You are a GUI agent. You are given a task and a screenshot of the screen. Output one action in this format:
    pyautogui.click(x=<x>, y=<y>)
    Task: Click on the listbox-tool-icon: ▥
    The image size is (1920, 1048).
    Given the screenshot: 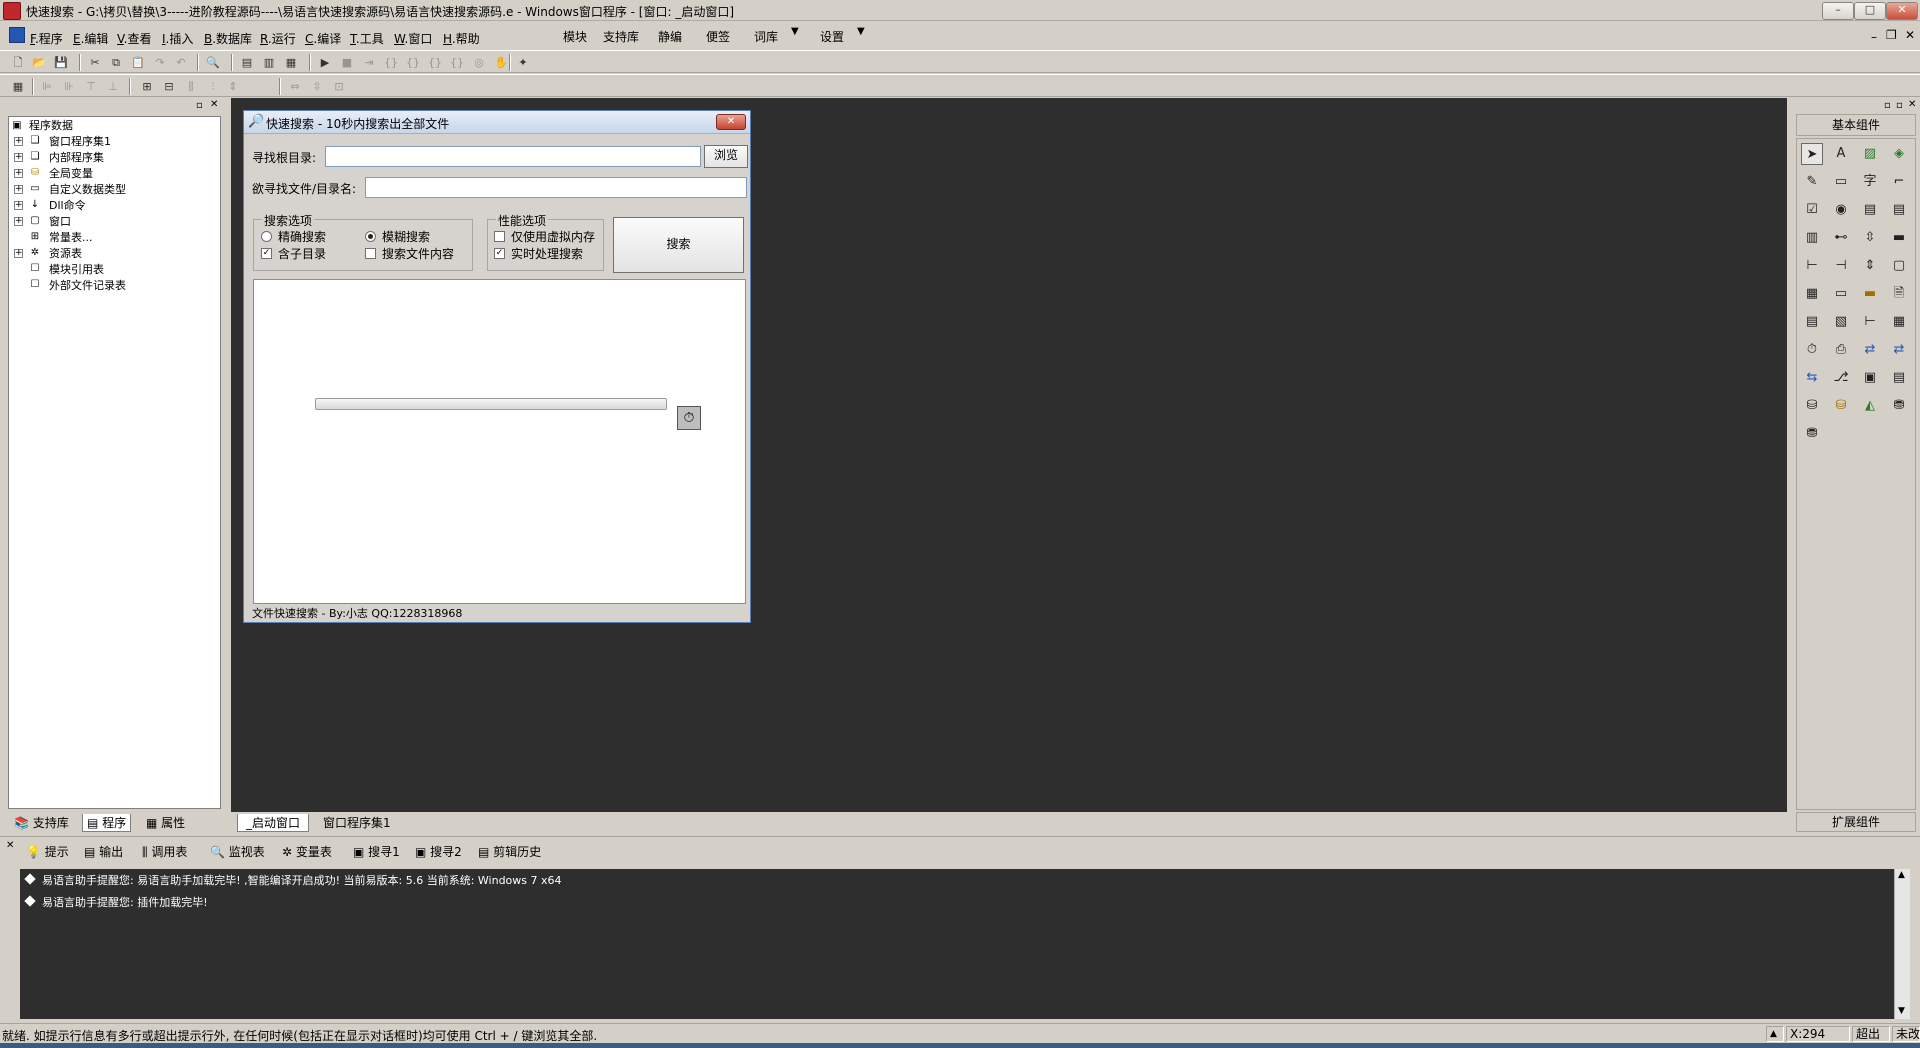 What is the action you would take?
    pyautogui.click(x=1812, y=238)
    